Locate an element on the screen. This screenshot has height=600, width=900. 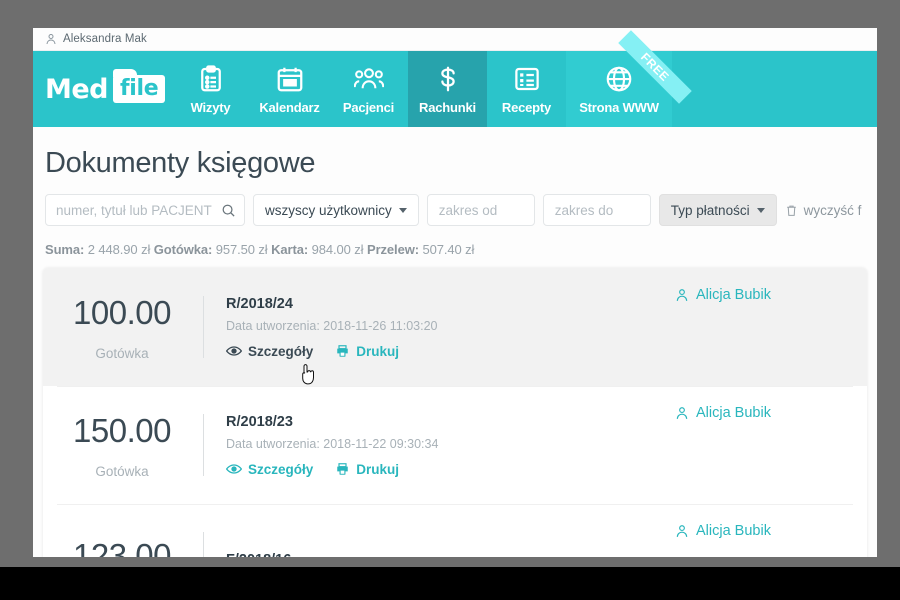
nav-item-pacjenci: Pacjenci is located at coordinates (368, 89).